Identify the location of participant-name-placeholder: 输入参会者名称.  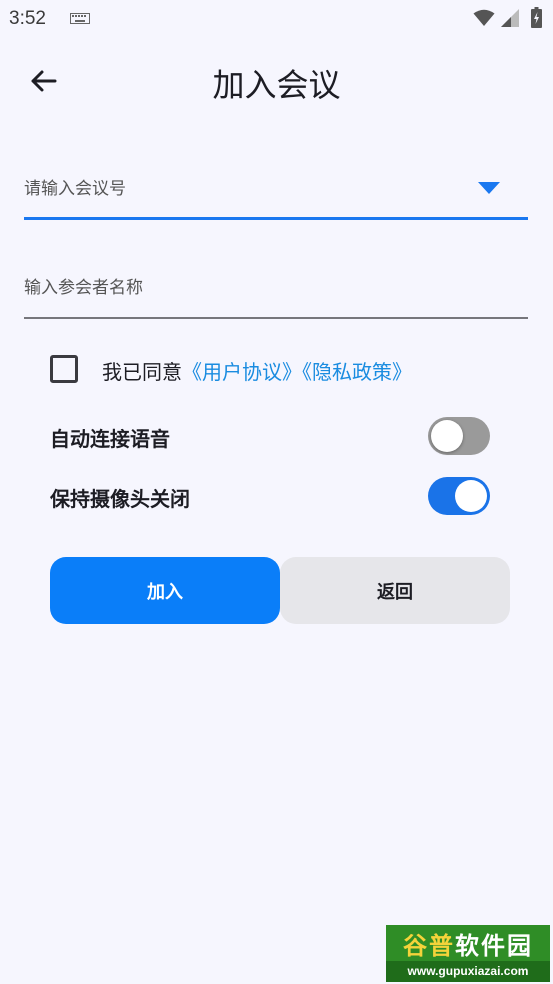
(83, 288).